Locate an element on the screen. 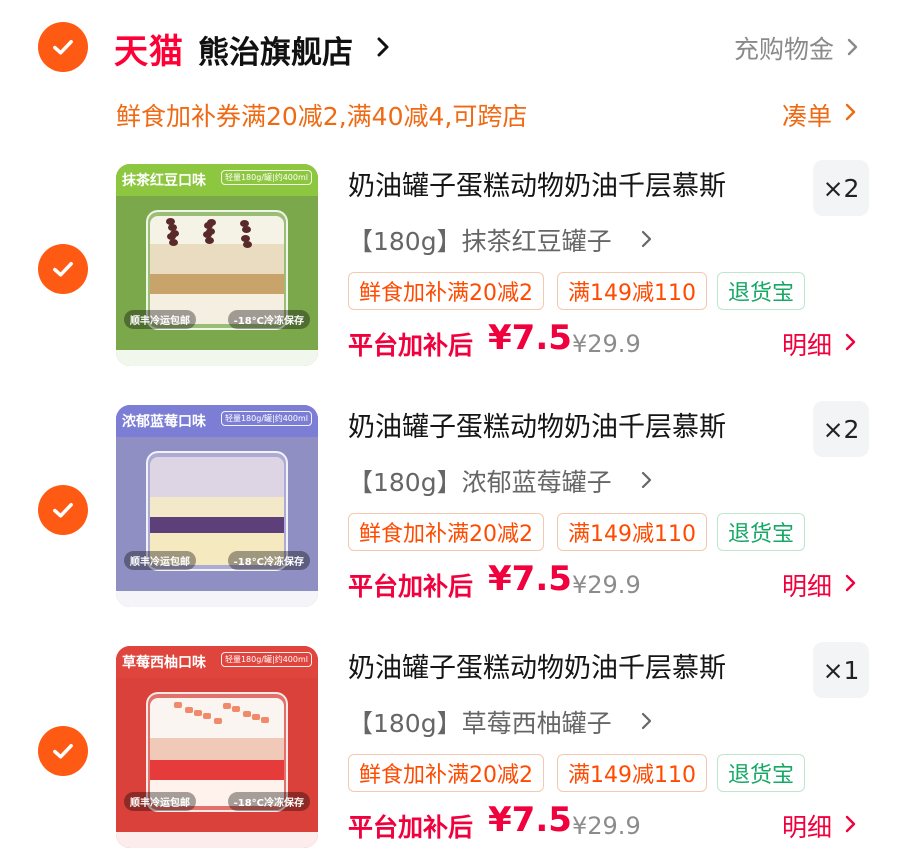 This screenshot has height=858, width=904. thumbnail-flavor: 抹茶红豆口味 is located at coordinates (164, 181).